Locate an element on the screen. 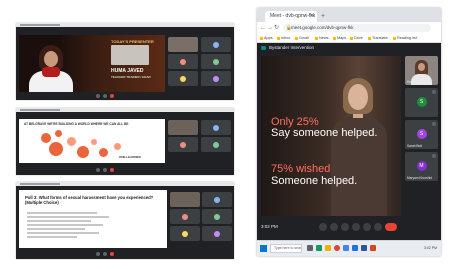  windows-start-icon is located at coordinates (263, 248).